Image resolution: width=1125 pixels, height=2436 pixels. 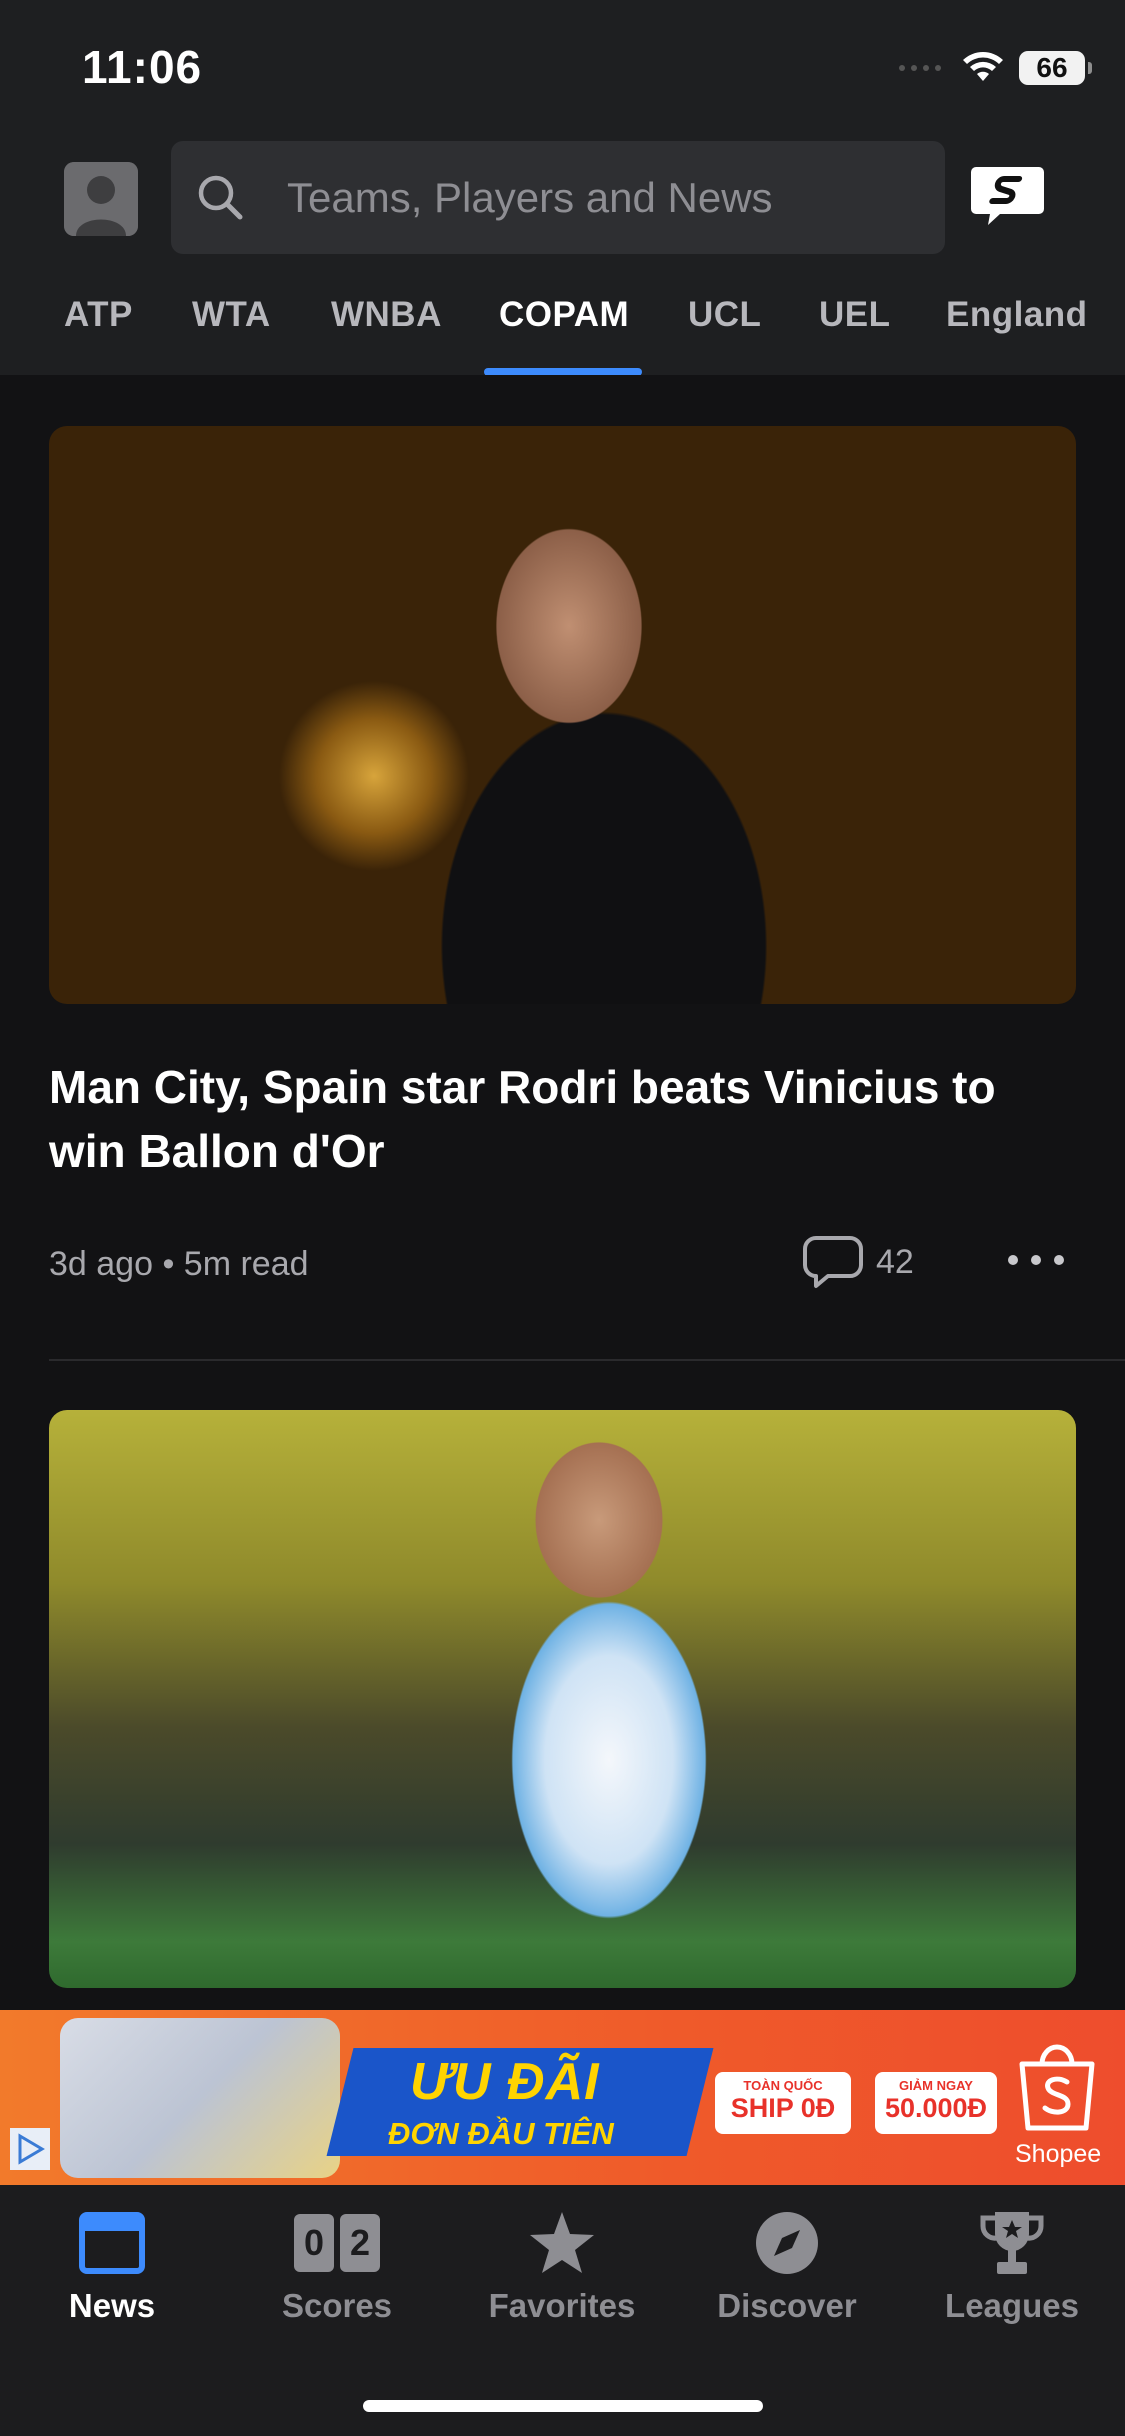 What do you see at coordinates (112, 2243) in the screenshot?
I see `news-icon` at bounding box center [112, 2243].